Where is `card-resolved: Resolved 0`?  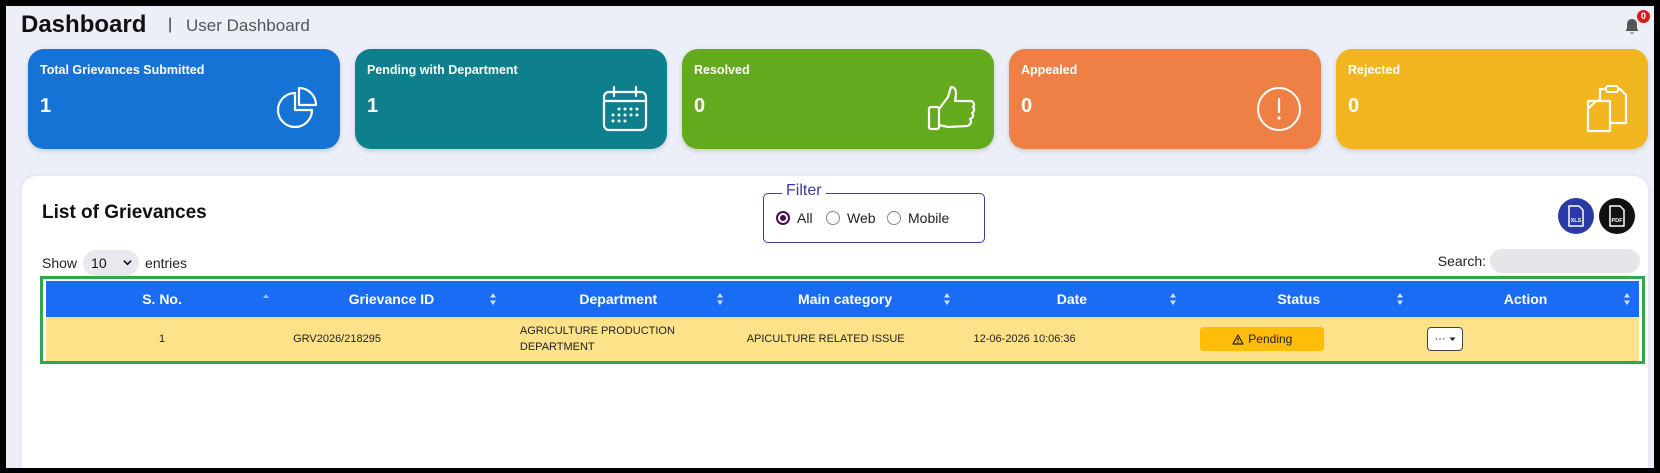 card-resolved: Resolved 0 is located at coordinates (838, 99).